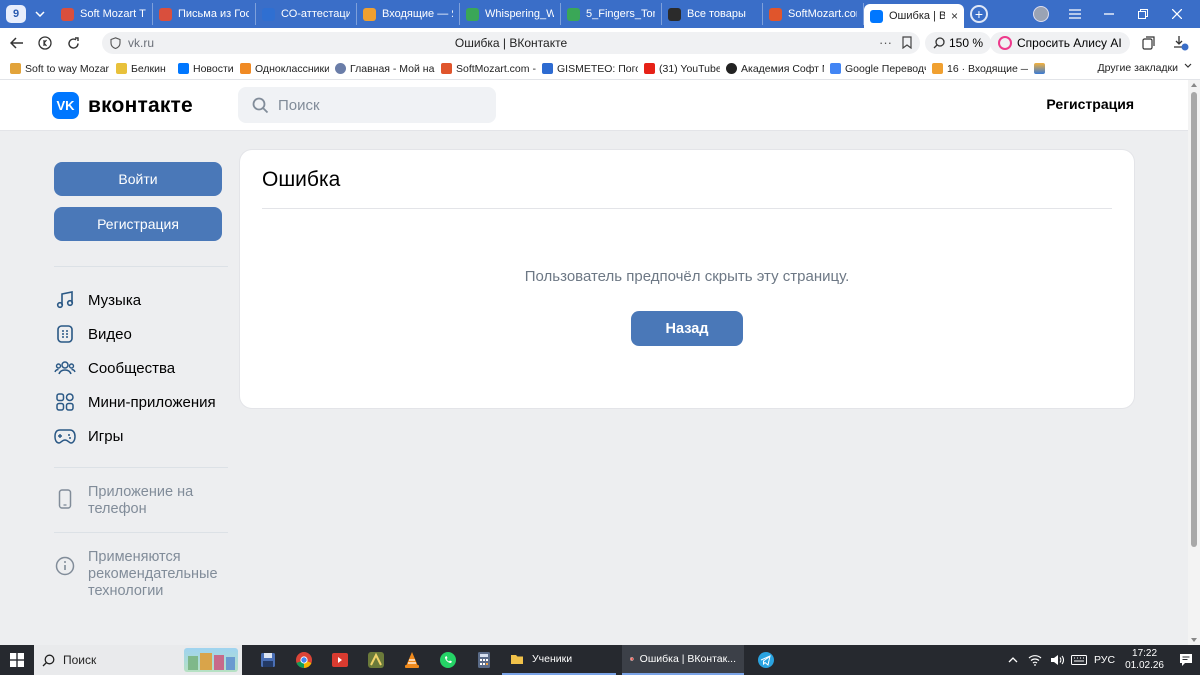 Image resolution: width=1200 pixels, height=675 pixels. I want to click on tab-gos-letters: Письма из Гос, so click(204, 14).